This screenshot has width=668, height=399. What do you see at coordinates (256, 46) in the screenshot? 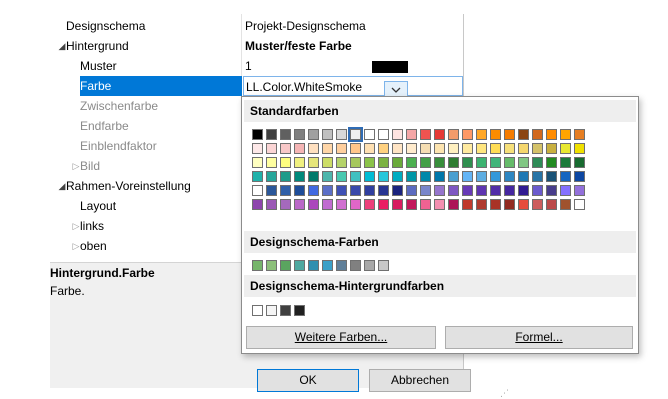
I see `property-row-hintergrund: ◢ Hintergrund Muster/feste Farbe` at bounding box center [256, 46].